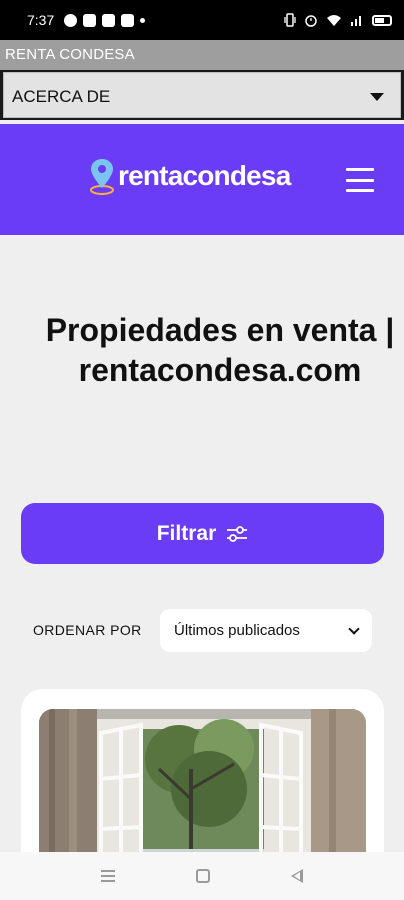  I want to click on recent-apps-icon, so click(107, 876).